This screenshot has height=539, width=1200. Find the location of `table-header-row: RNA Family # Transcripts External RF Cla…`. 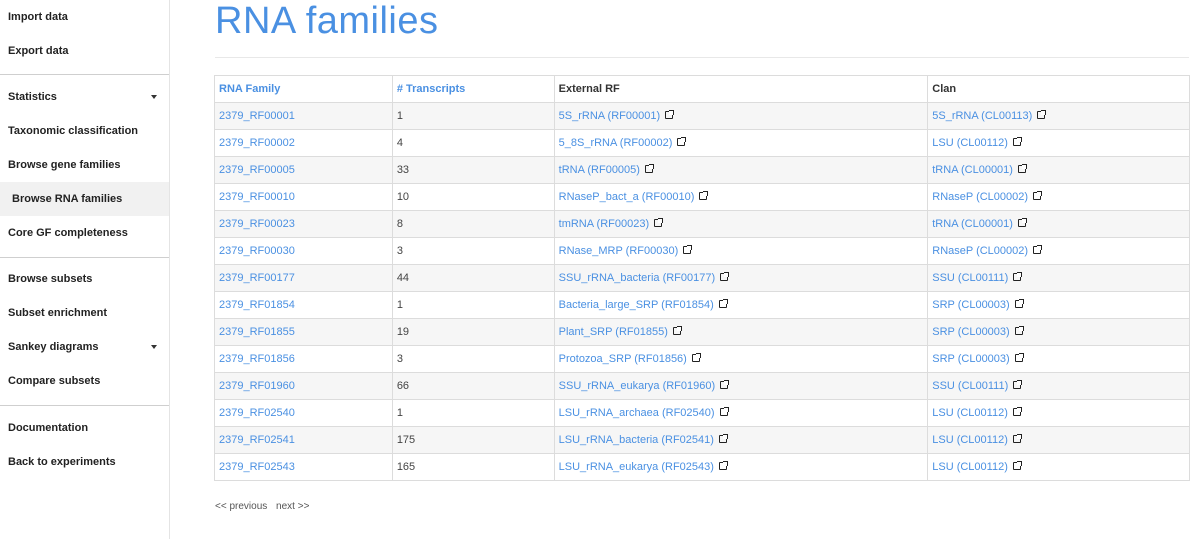

table-header-row: RNA Family # Transcripts External RF Cla… is located at coordinates (702, 89).